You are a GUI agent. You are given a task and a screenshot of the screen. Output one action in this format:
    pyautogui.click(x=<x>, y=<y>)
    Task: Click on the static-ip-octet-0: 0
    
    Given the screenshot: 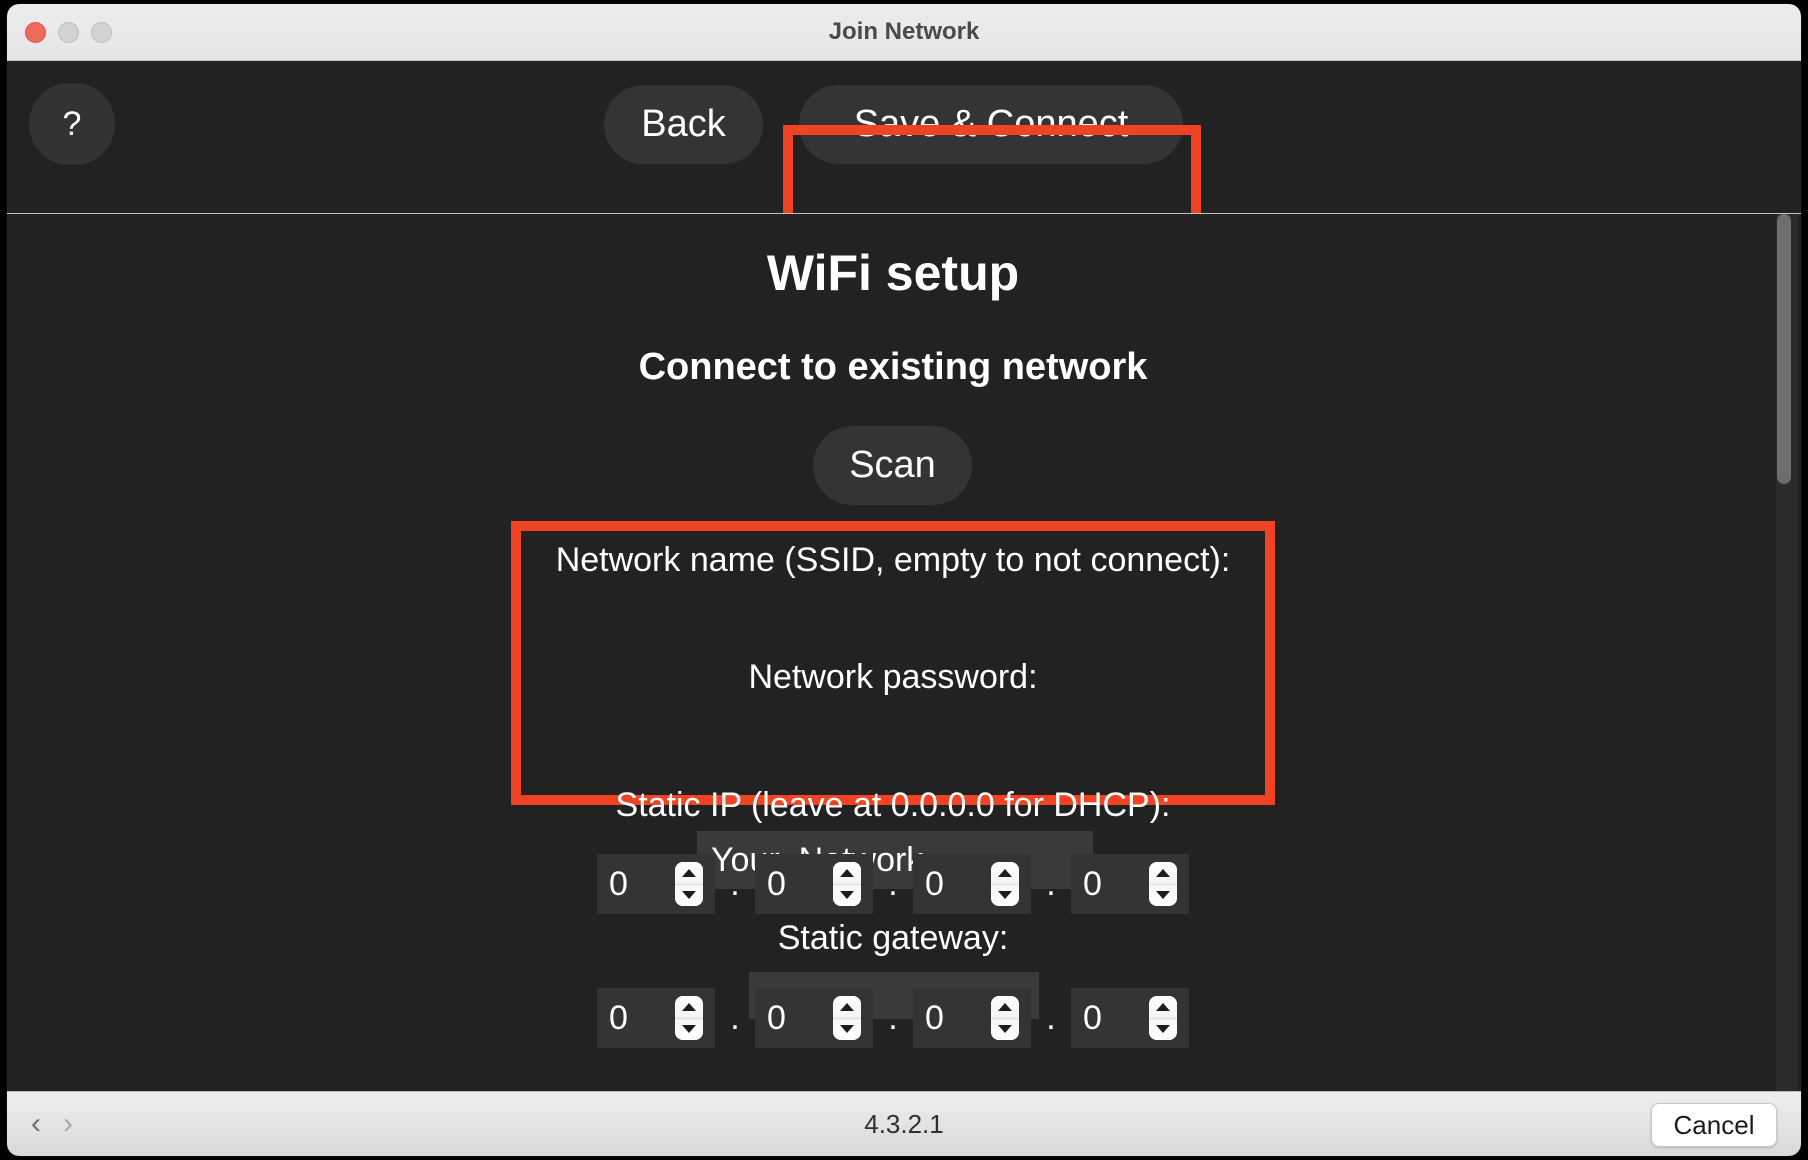 What is the action you would take?
    pyautogui.click(x=656, y=884)
    